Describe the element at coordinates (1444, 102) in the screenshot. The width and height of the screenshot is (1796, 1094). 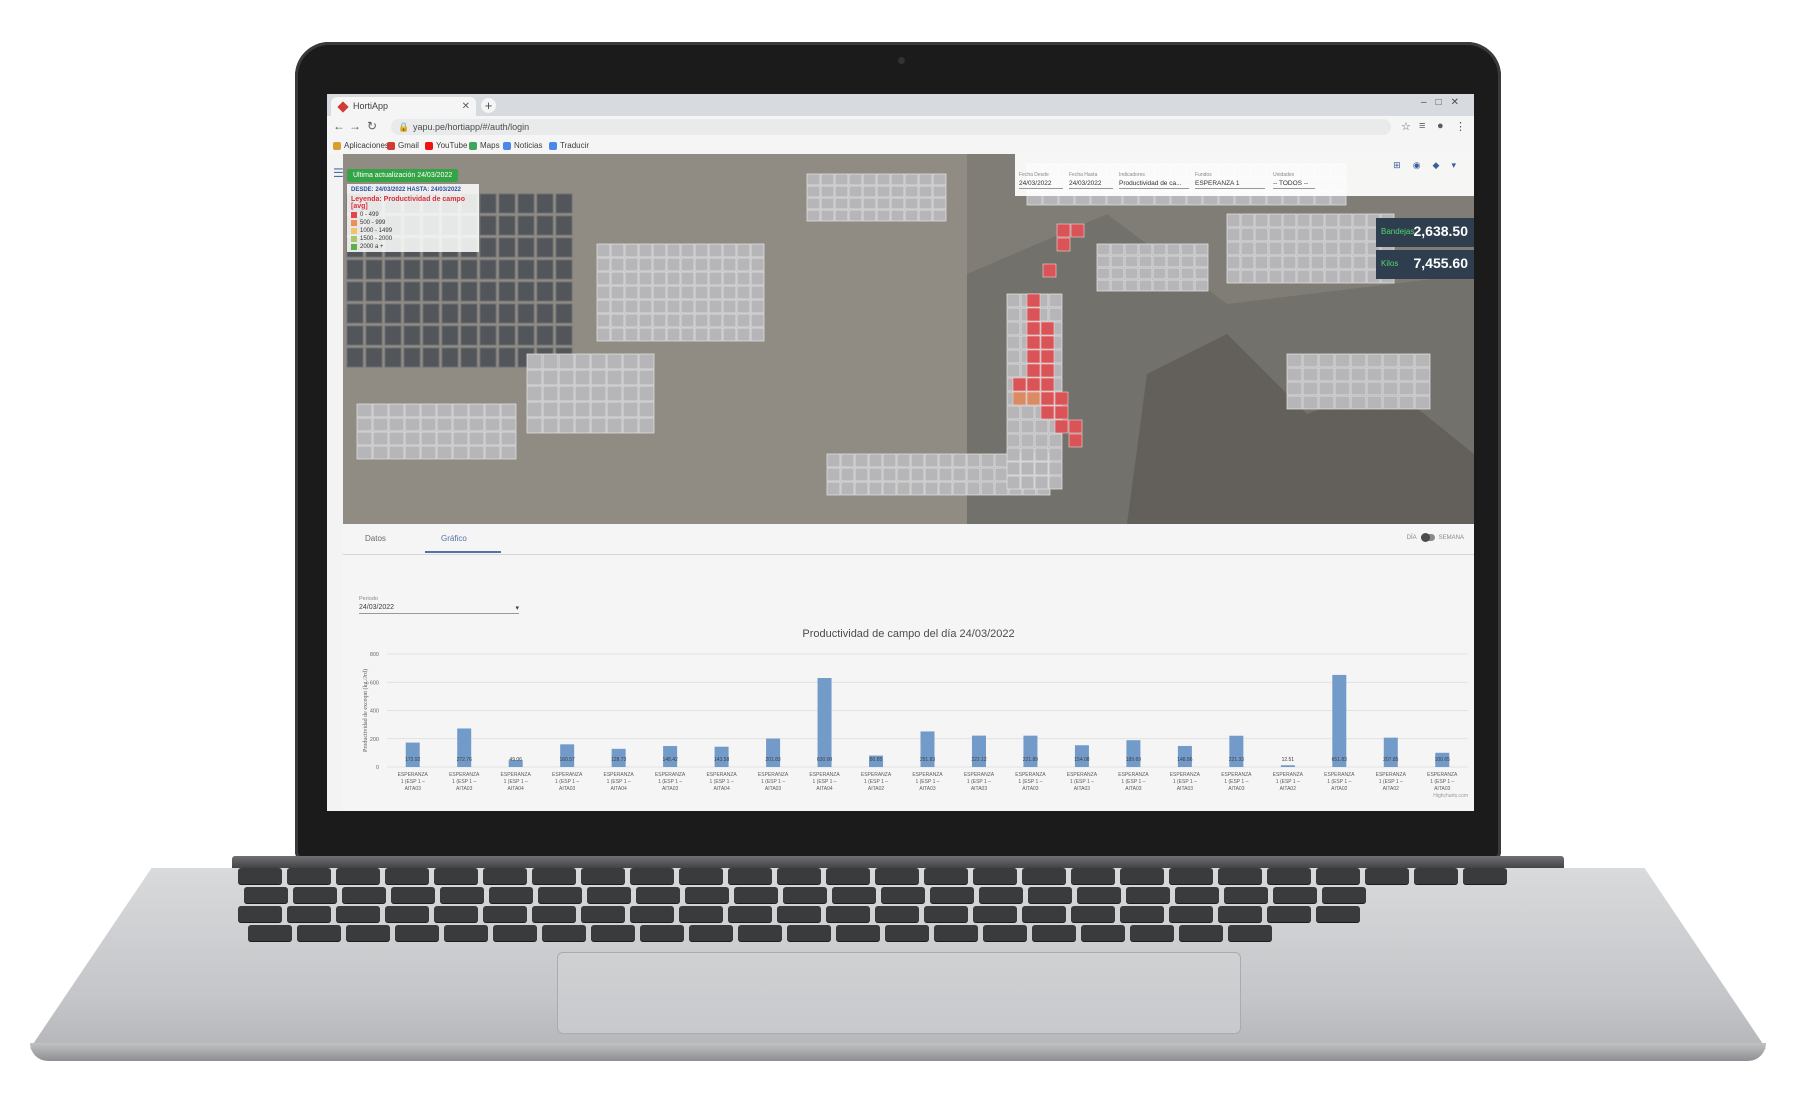
I see `window-controls: –□✕` at that location.